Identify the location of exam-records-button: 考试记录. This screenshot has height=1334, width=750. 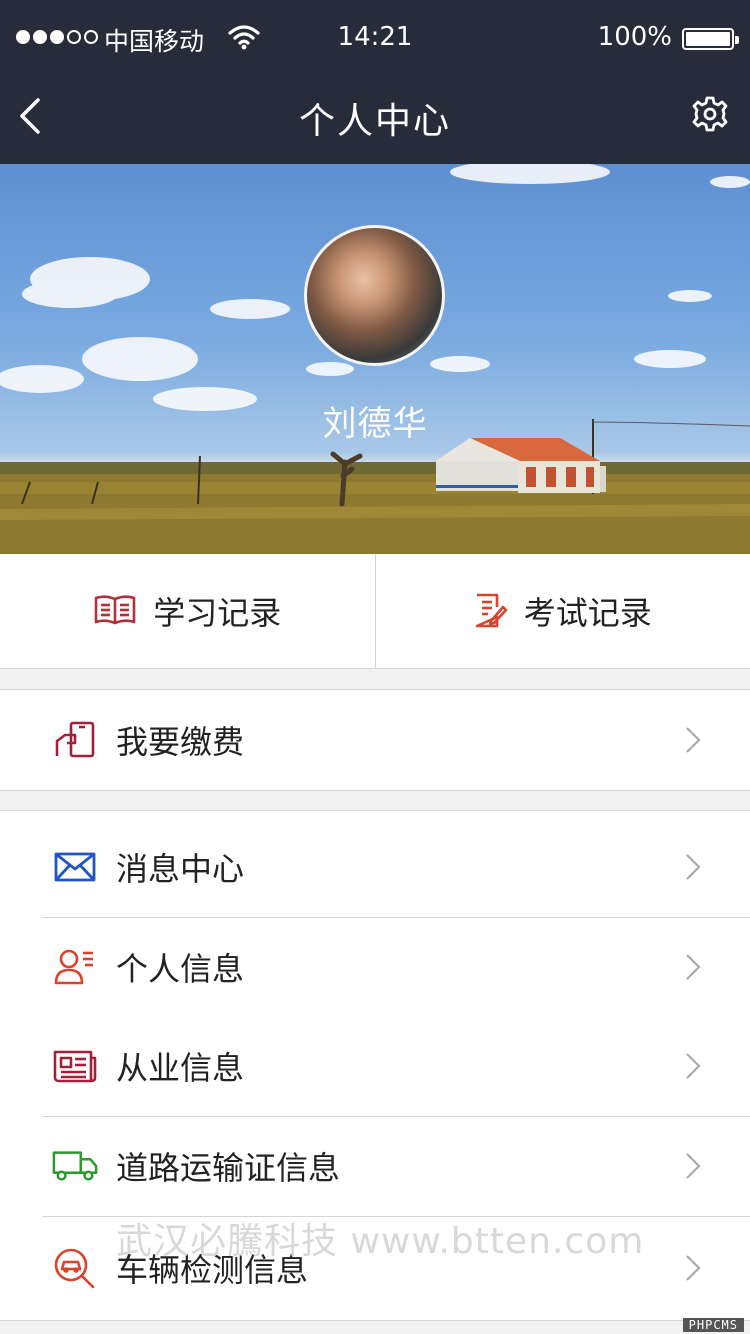
(562, 611).